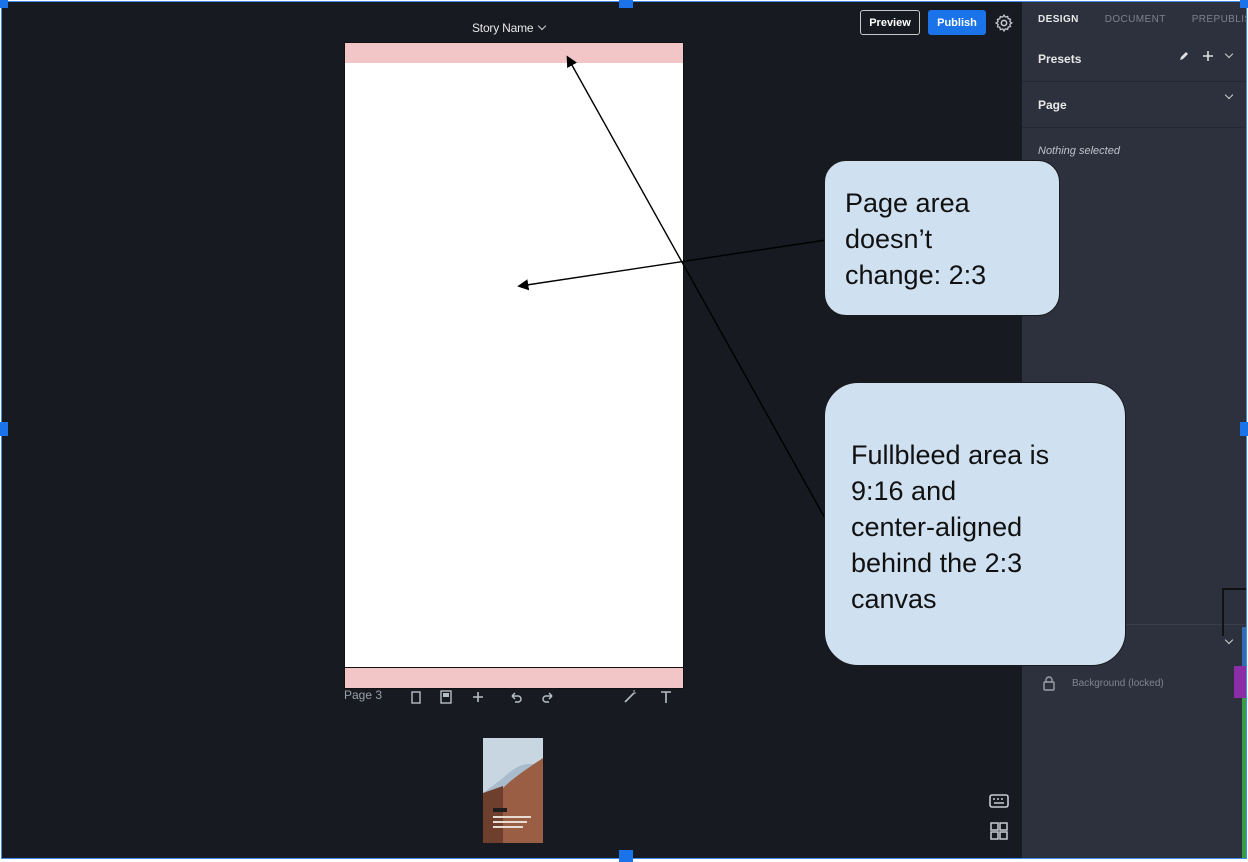 The height and width of the screenshot is (862, 1248). What do you see at coordinates (890, 22) in the screenshot?
I see `preview-button: Preview` at bounding box center [890, 22].